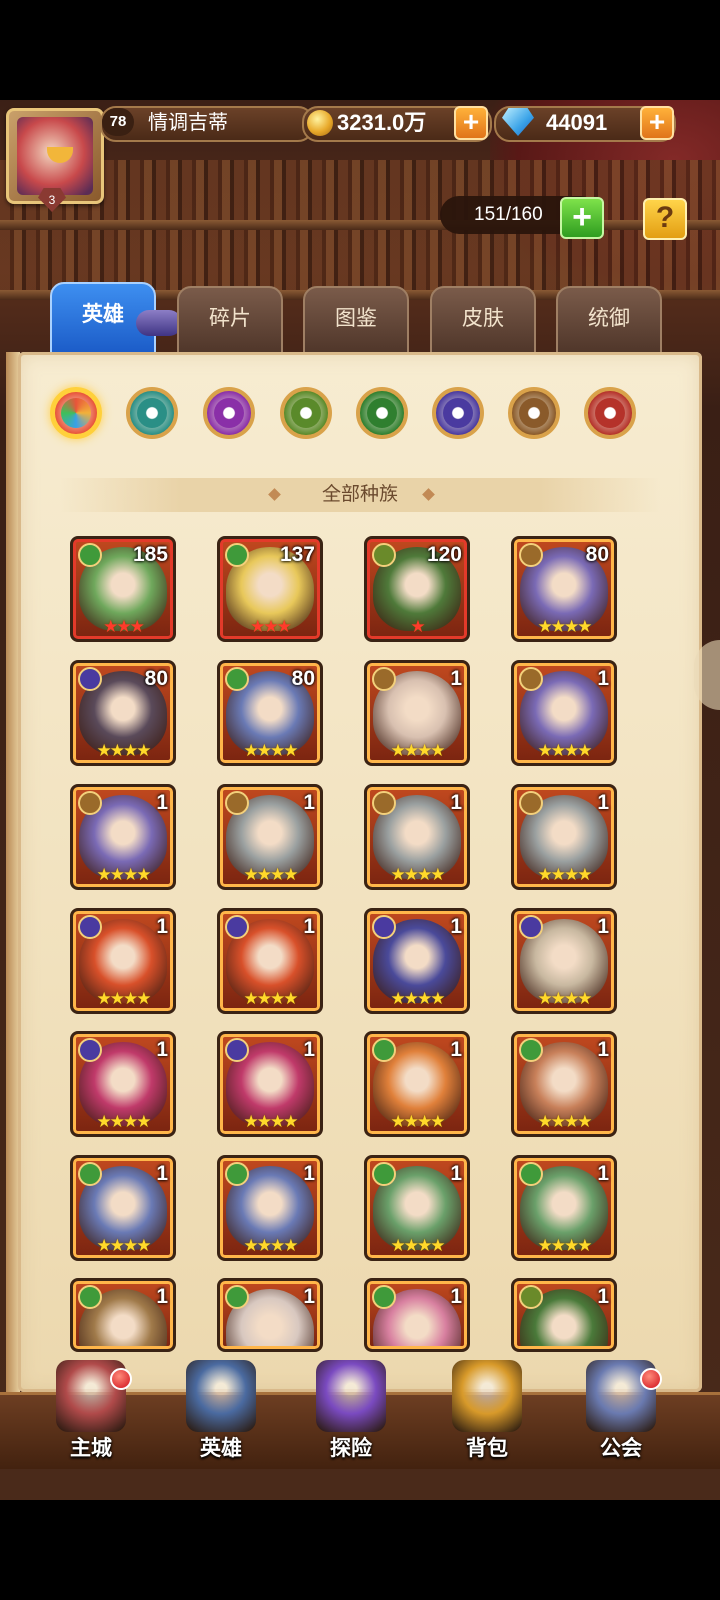 The image size is (720, 1600). Describe the element at coordinates (621, 1448) in the screenshot. I see `nav-label: 公会` at that location.